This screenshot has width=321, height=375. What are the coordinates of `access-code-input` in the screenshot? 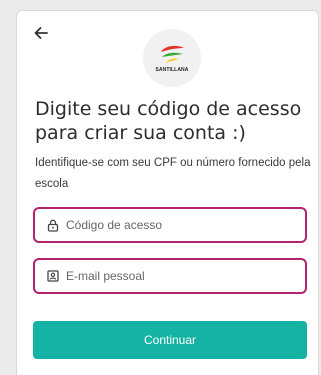 It's located at (181, 225).